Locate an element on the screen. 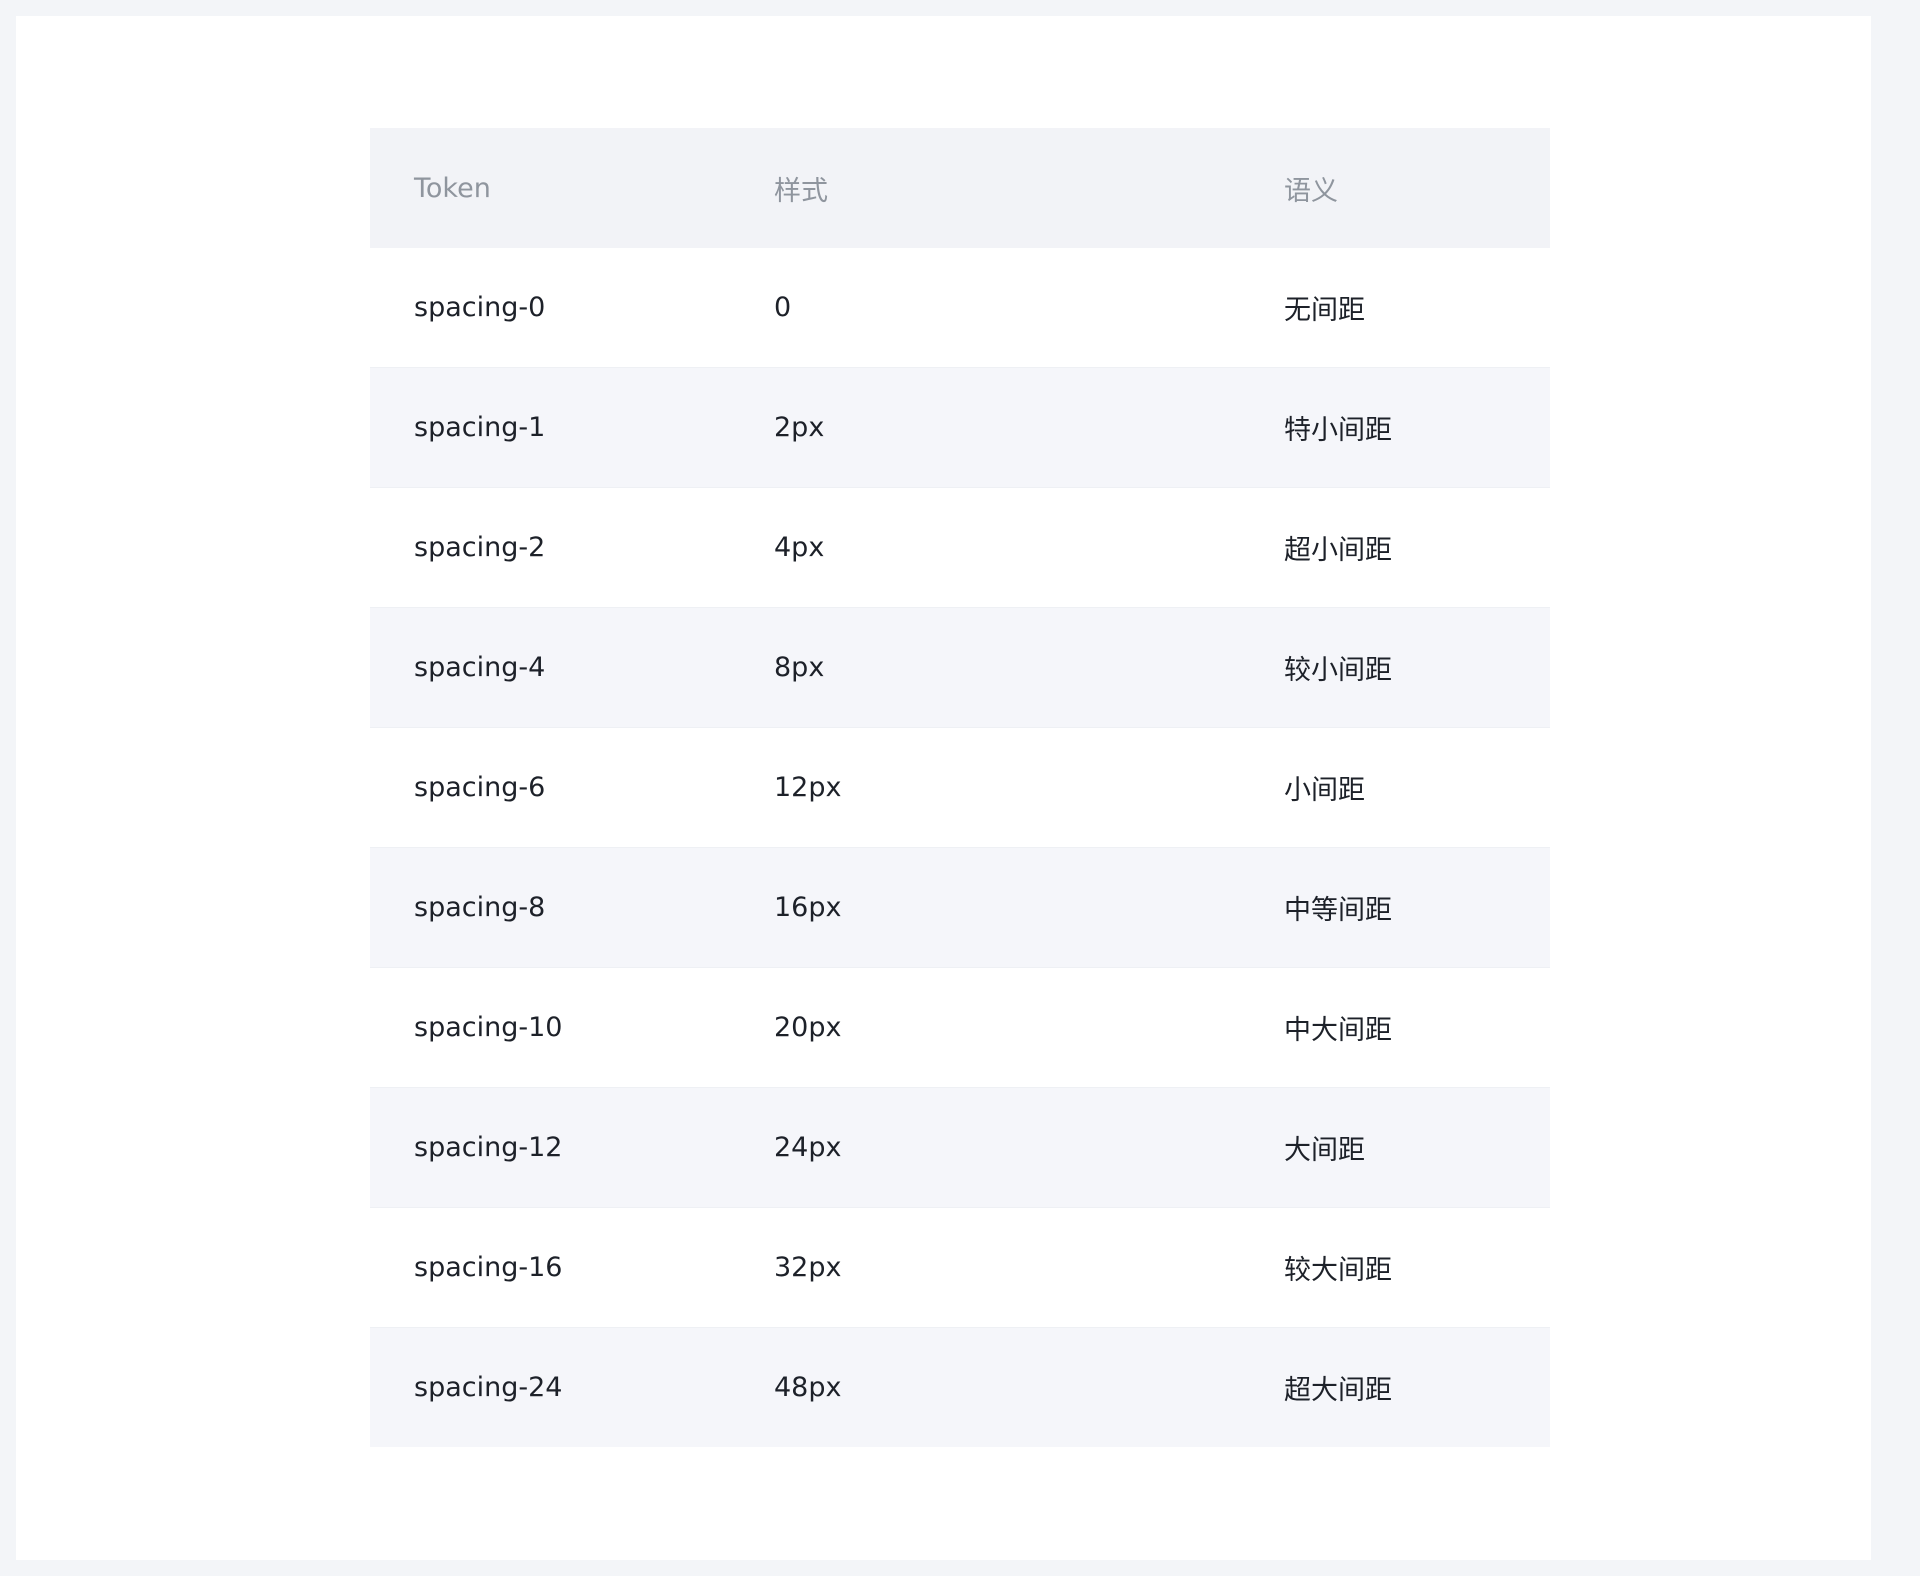  table-row: spacing-24 48px 超大间距 is located at coordinates (960, 1387).